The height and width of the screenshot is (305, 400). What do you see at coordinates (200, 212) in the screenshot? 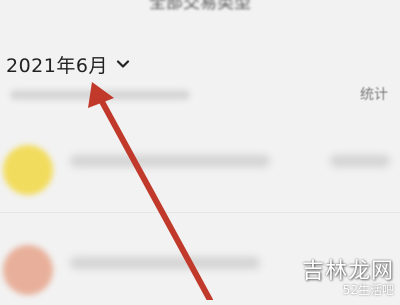
I see `divider` at bounding box center [200, 212].